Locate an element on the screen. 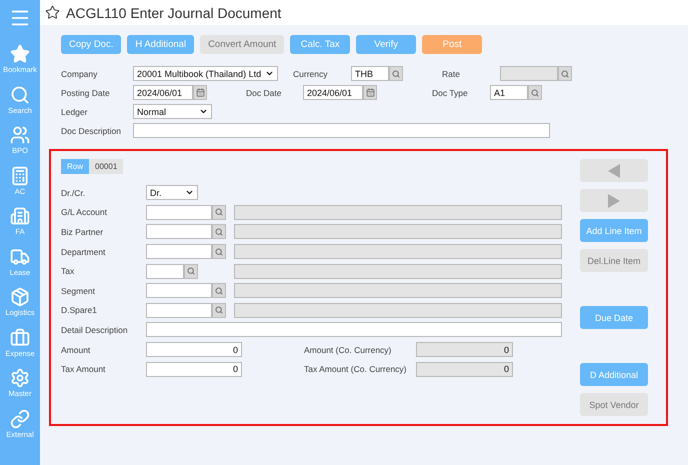 Image resolution: width=688 pixels, height=465 pixels. field-label: Company is located at coordinates (79, 73).